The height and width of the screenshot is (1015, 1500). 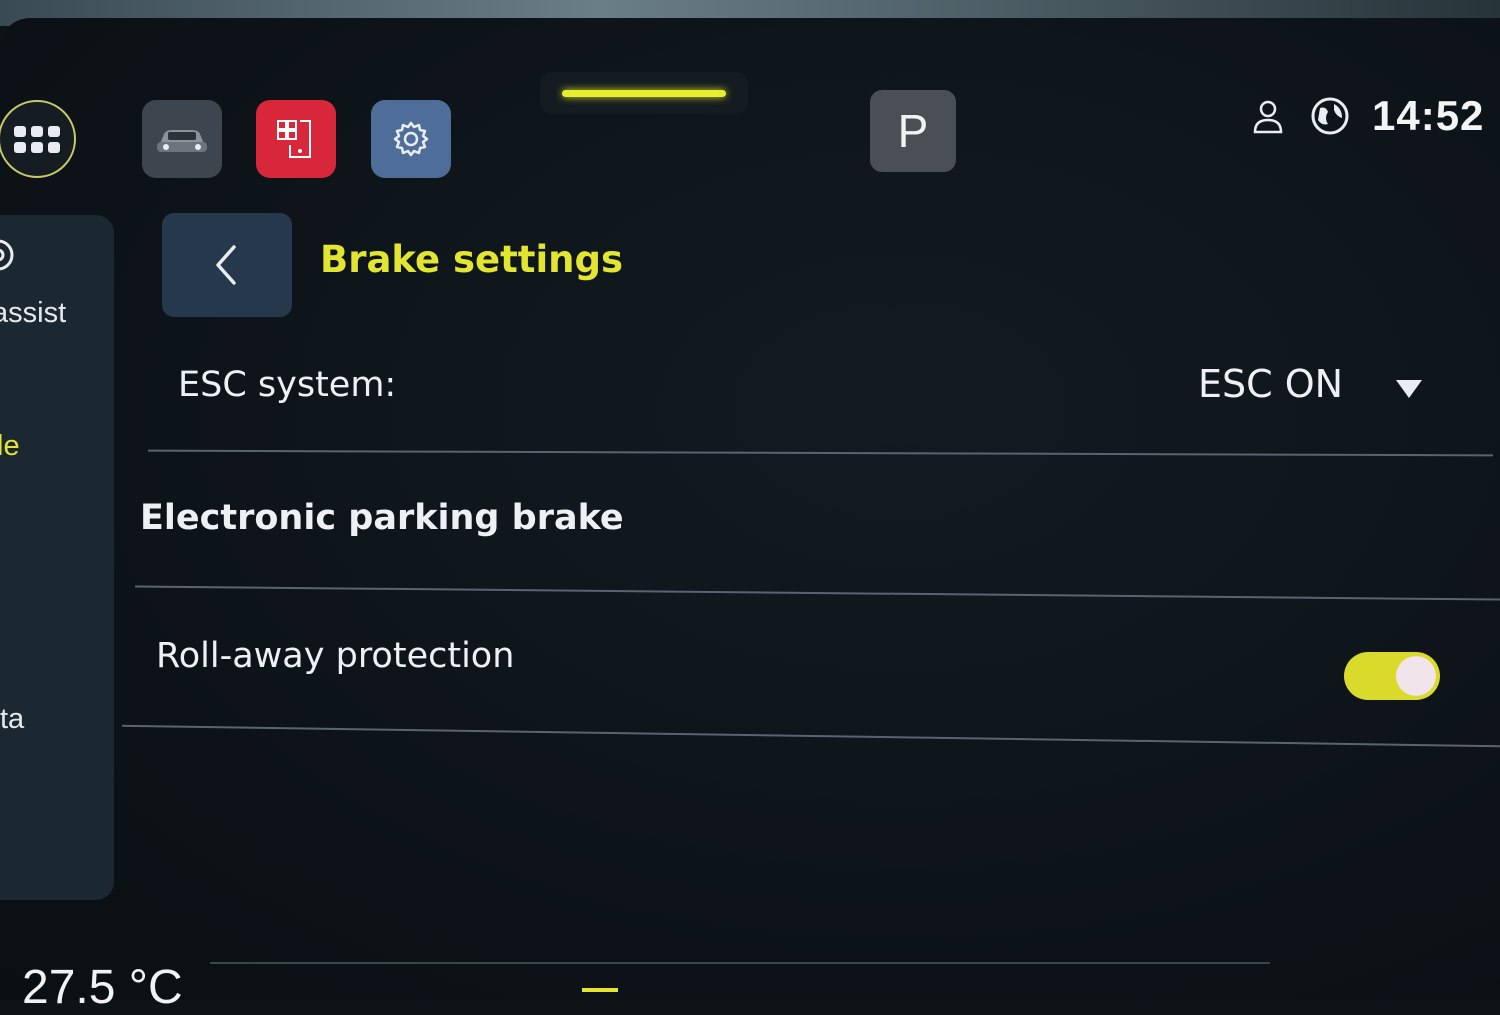 I want to click on apps-grid-icon, so click(x=37, y=139).